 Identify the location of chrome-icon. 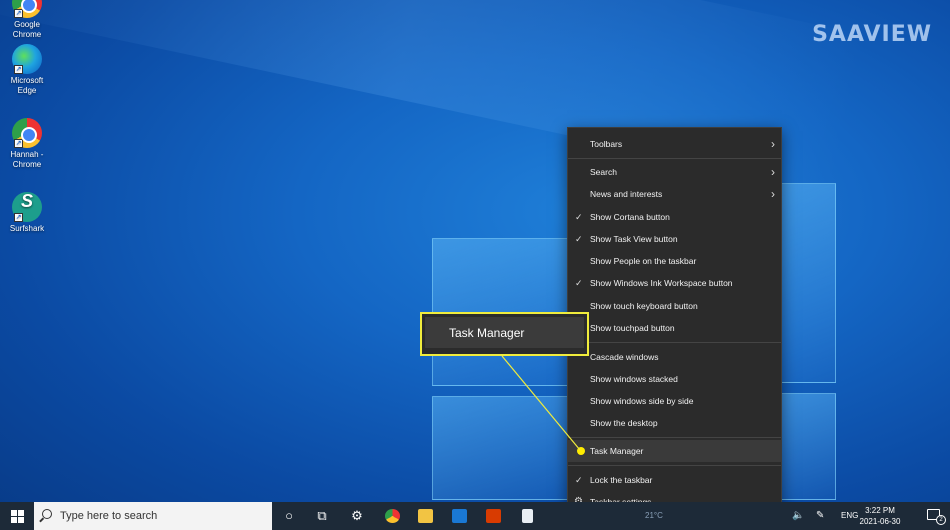
(392, 516).